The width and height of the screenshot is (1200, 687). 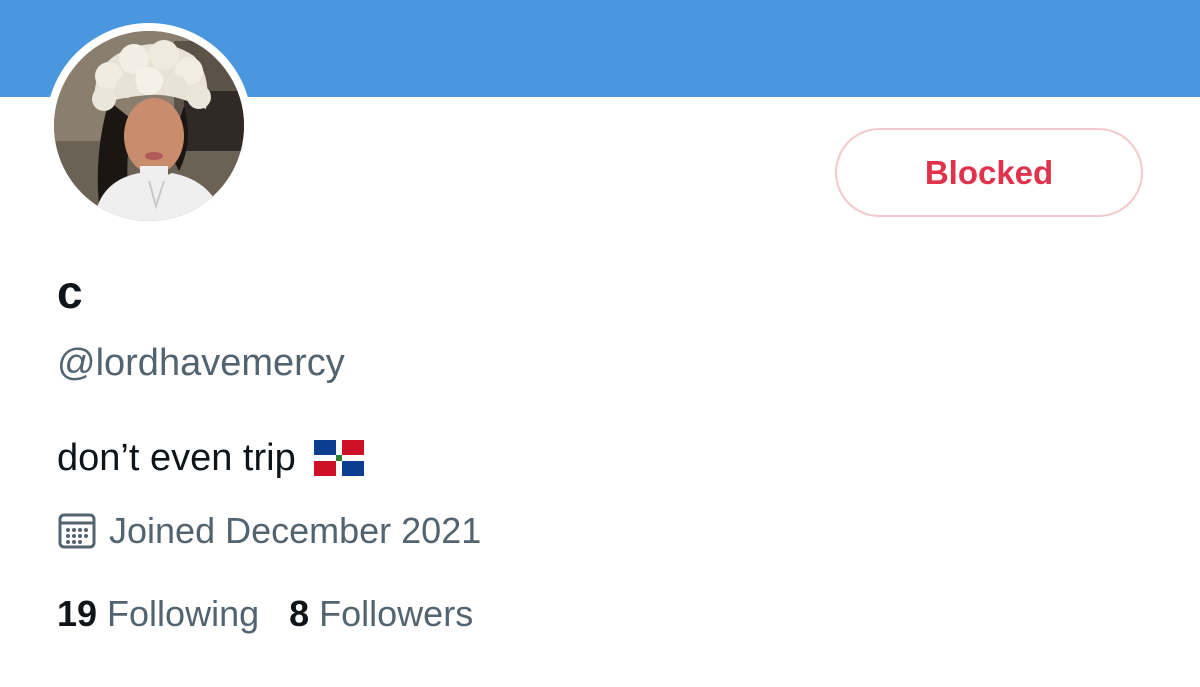 I want to click on avatar-ring, so click(x=149, y=126).